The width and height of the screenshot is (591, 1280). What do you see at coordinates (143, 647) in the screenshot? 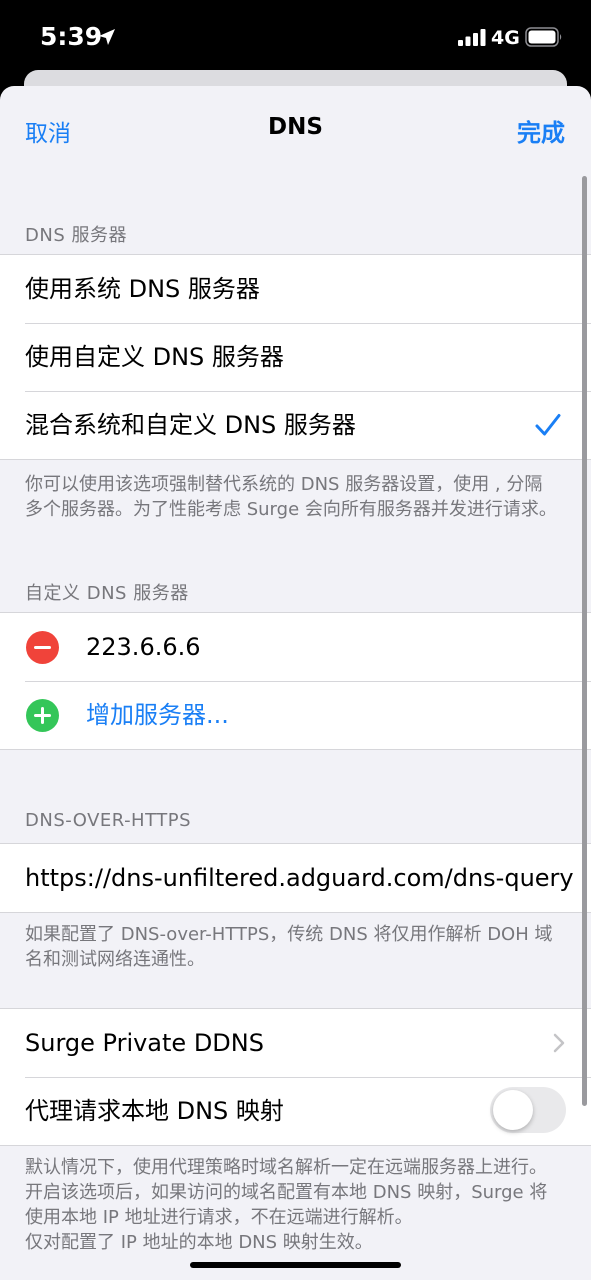
I see `dns-server-address: 223.6.6.6` at bounding box center [143, 647].